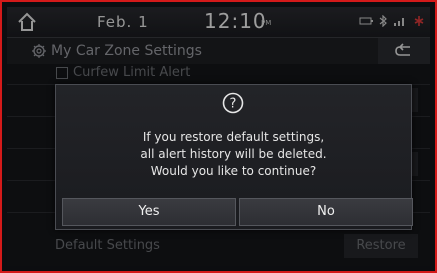  I want to click on dialog-message-line1: If you restore default settings,, so click(233, 137).